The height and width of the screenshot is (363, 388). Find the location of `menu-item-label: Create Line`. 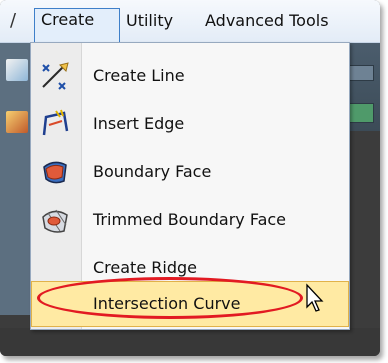

menu-item-label: Create Line is located at coordinates (139, 75).